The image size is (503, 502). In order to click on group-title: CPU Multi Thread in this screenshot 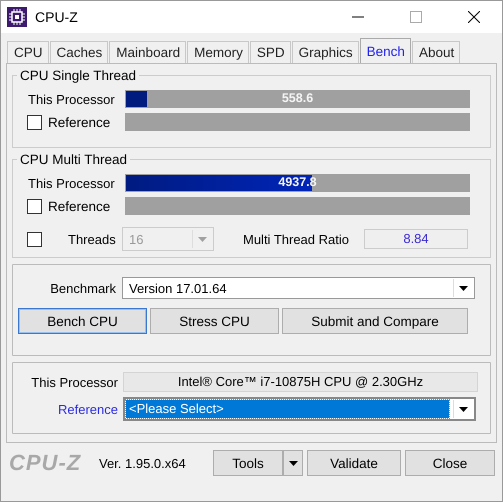, I will do `click(73, 159)`.